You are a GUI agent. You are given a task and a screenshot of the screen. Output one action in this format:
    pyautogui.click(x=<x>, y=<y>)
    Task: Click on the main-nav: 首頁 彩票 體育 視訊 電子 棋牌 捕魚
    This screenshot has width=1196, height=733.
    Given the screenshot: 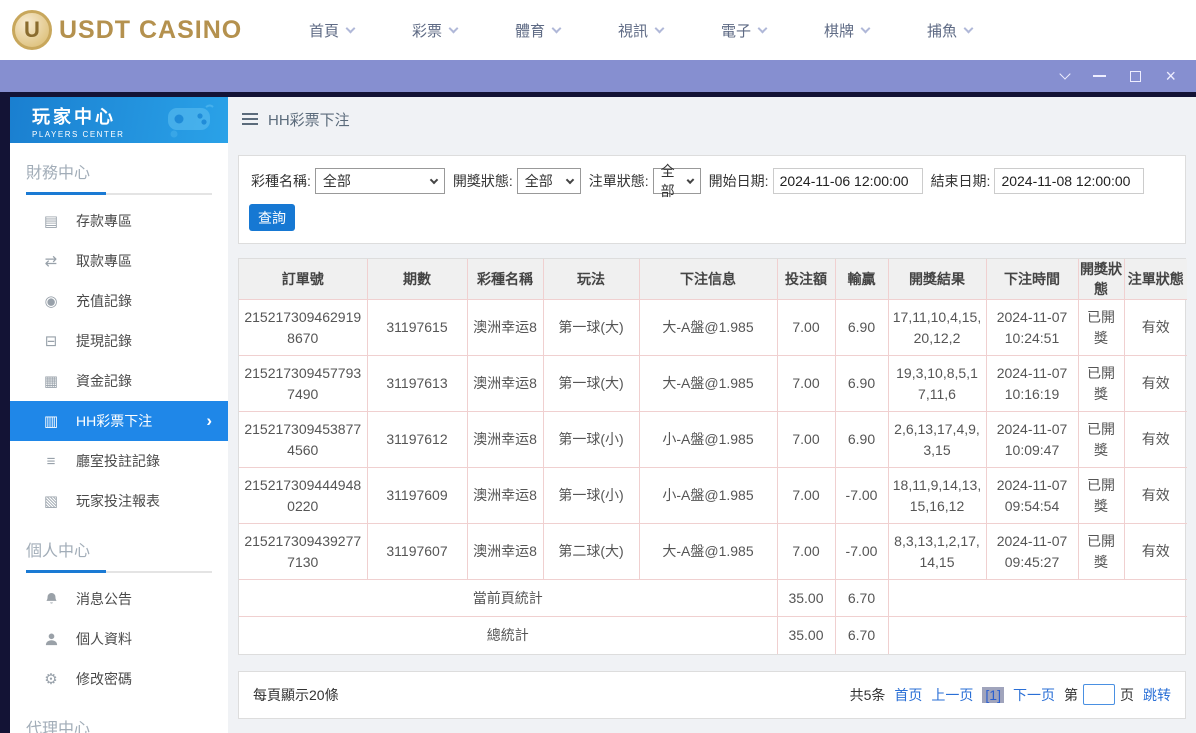 What is the action you would take?
    pyautogui.click(x=640, y=30)
    